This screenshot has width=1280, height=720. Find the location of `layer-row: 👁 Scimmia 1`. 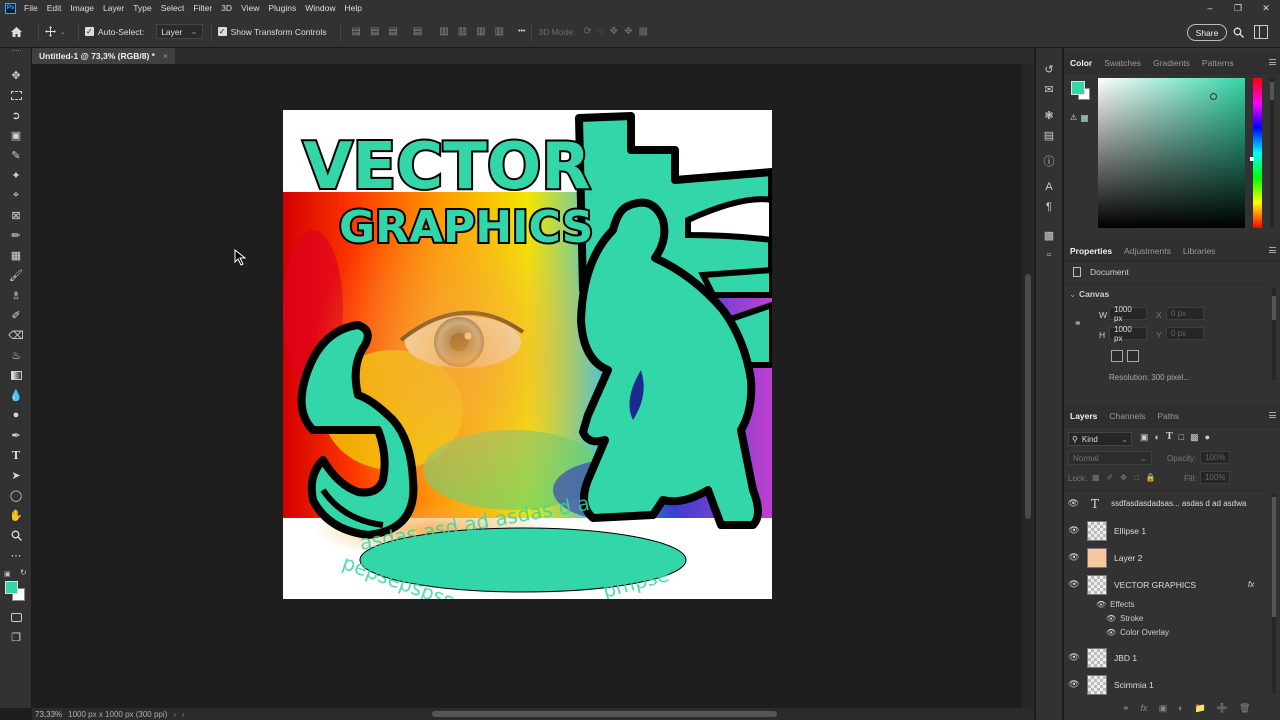

layer-row: 👁 Scimmia 1 is located at coordinates (1166, 684).